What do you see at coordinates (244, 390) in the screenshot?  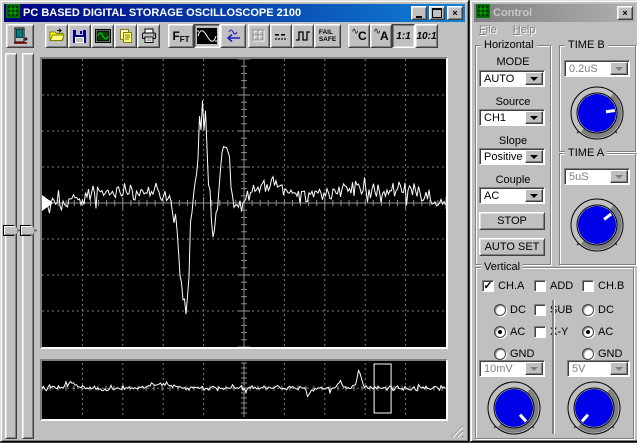 I see `overview-display` at bounding box center [244, 390].